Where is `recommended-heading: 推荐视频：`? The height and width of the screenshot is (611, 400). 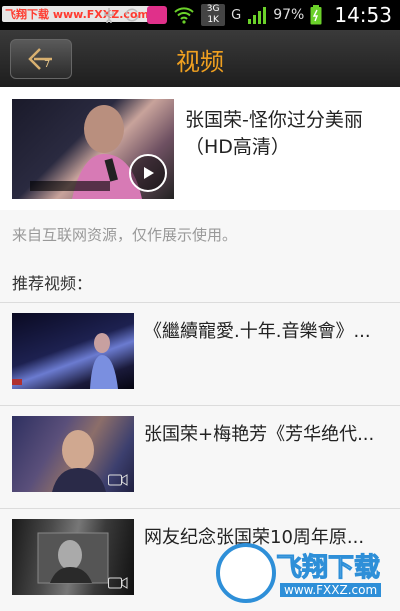 recommended-heading: 推荐视频： is located at coordinates (52, 283).